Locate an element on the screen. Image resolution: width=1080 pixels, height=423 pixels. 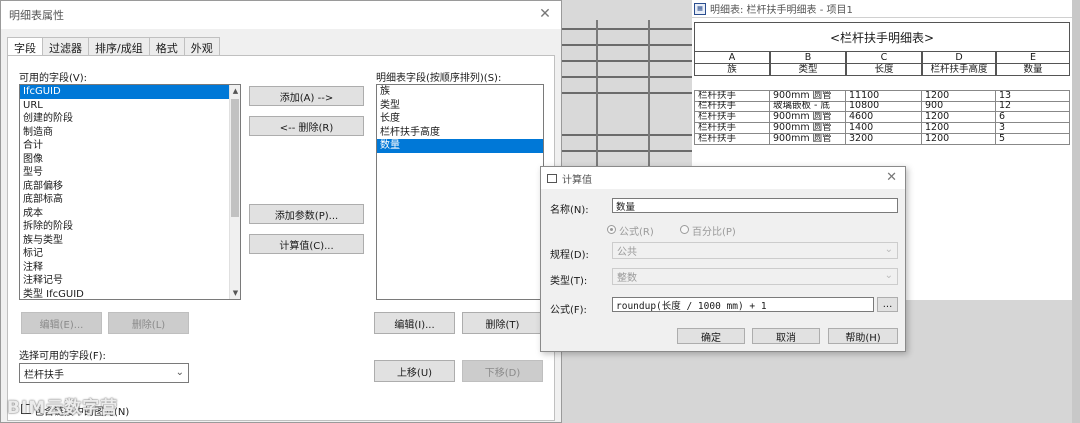
discipline-dropdown: 公共 ⌄ is located at coordinates (755, 250).